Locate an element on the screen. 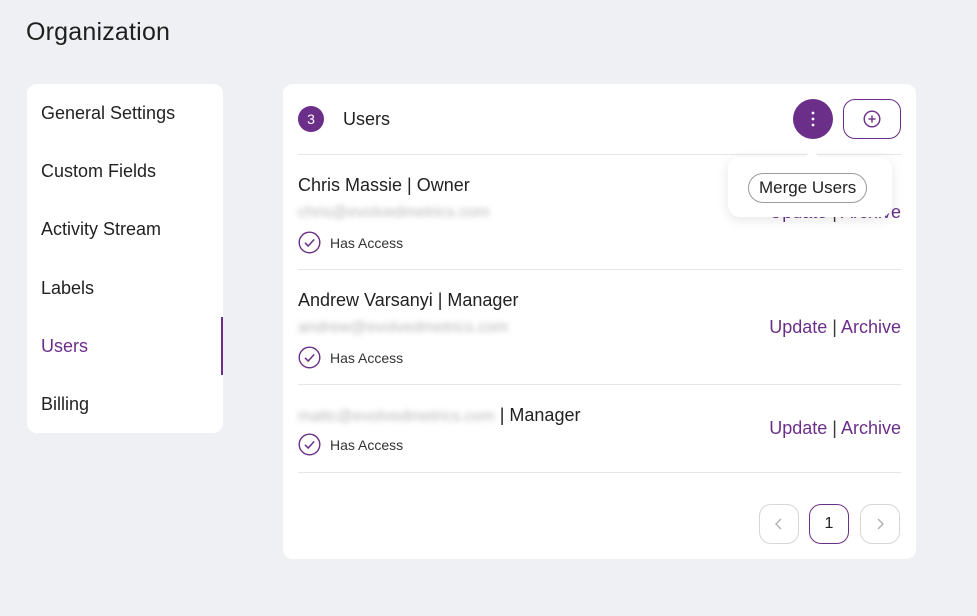 The image size is (977, 616). sidebar-item-label: Labels is located at coordinates (68, 287).